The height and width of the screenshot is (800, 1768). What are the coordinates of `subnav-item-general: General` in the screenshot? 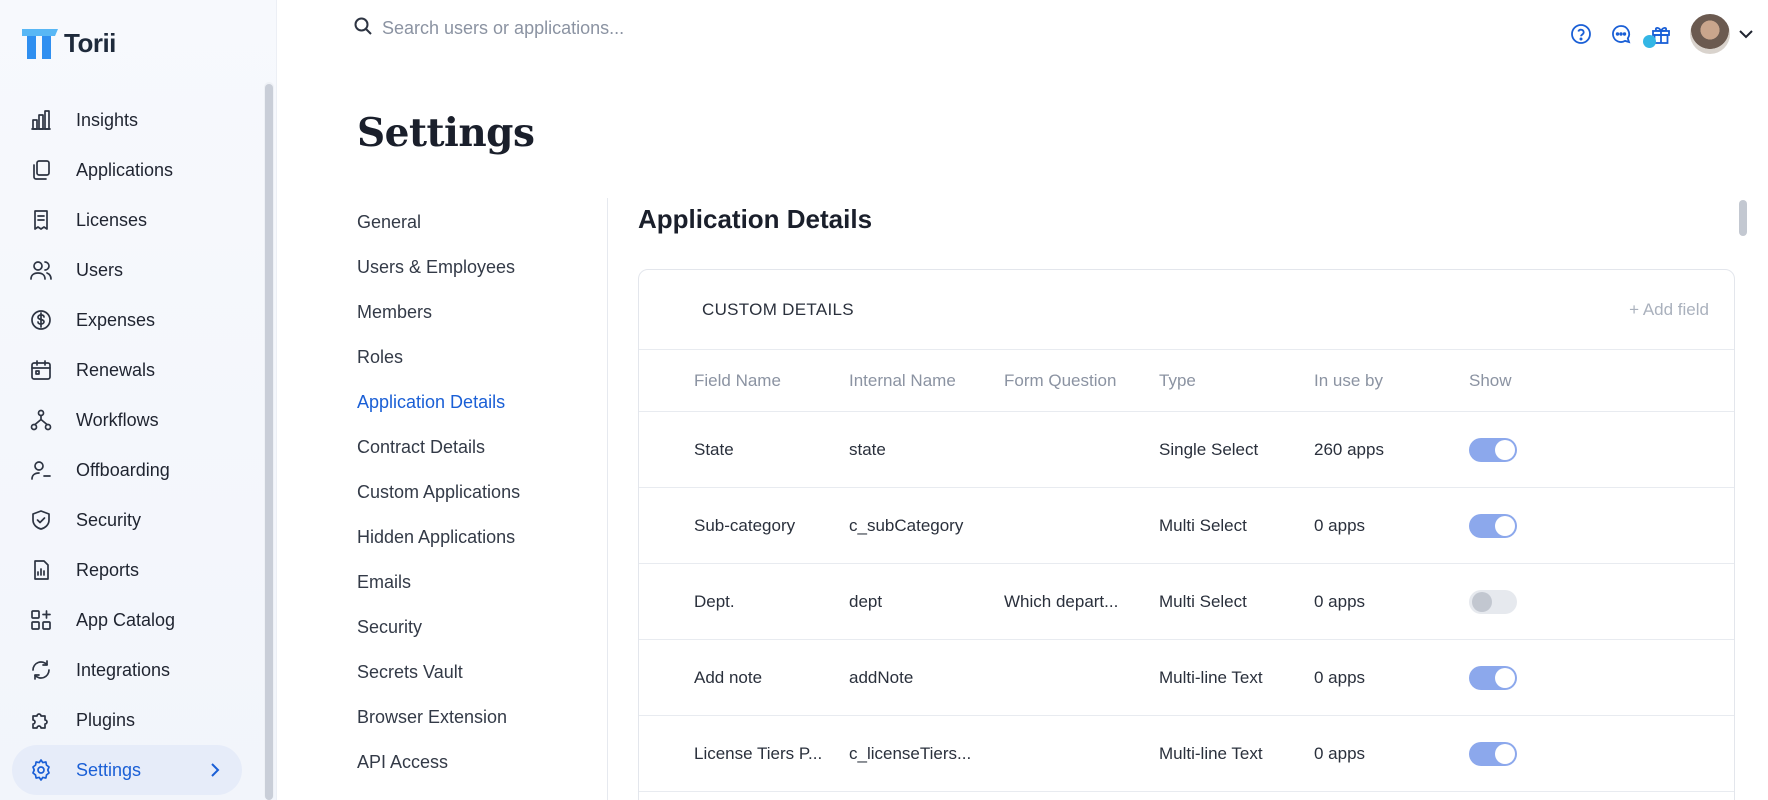 It's located at (477, 222).